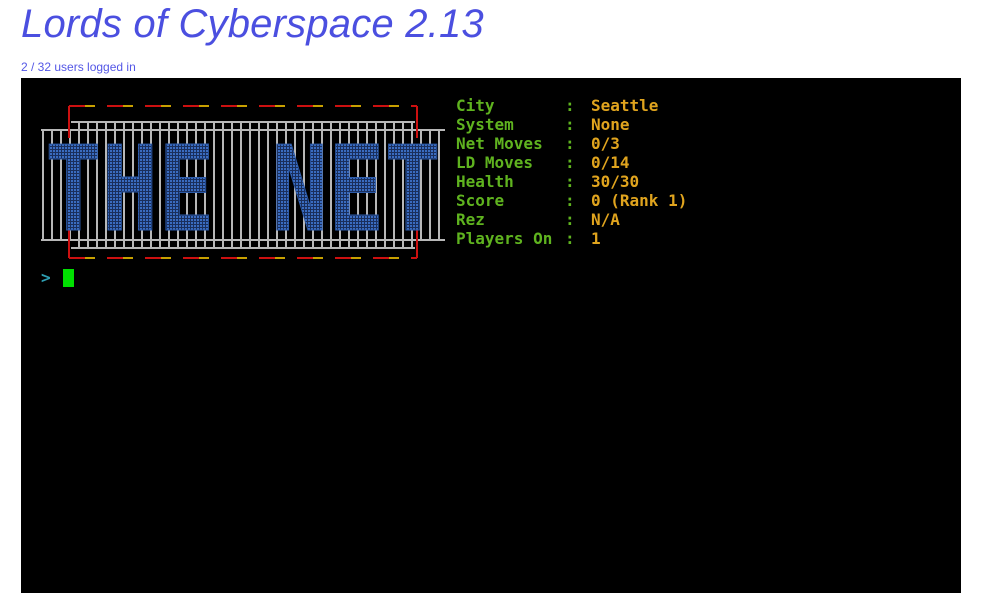 This screenshot has height=611, width=988. What do you see at coordinates (46, 277) in the screenshot?
I see `prompt-chevron-icon: >` at bounding box center [46, 277].